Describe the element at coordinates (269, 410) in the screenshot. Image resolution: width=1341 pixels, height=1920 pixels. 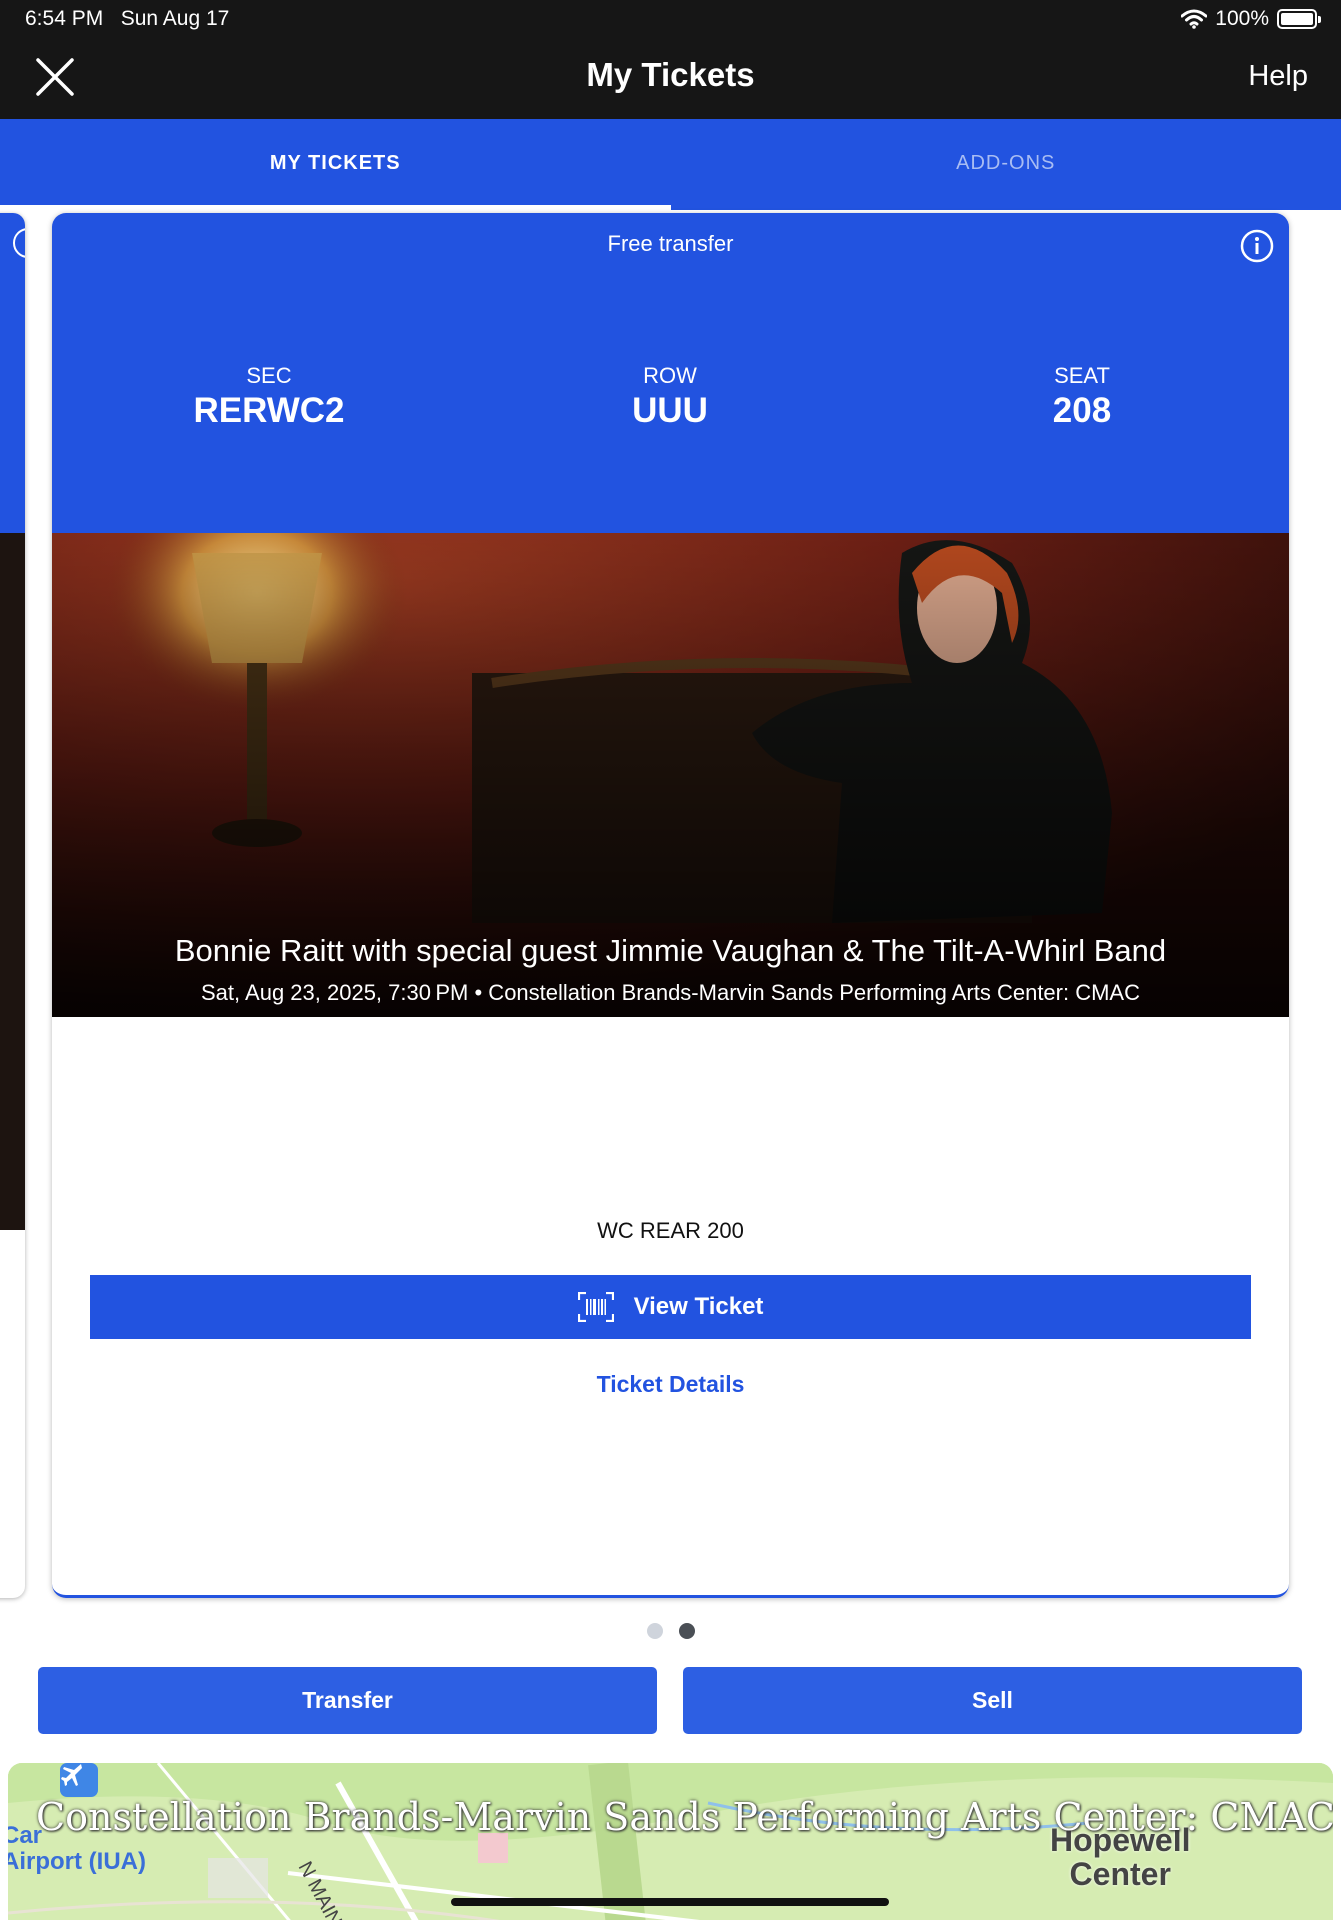
I see `section-value: RERWC2` at that location.